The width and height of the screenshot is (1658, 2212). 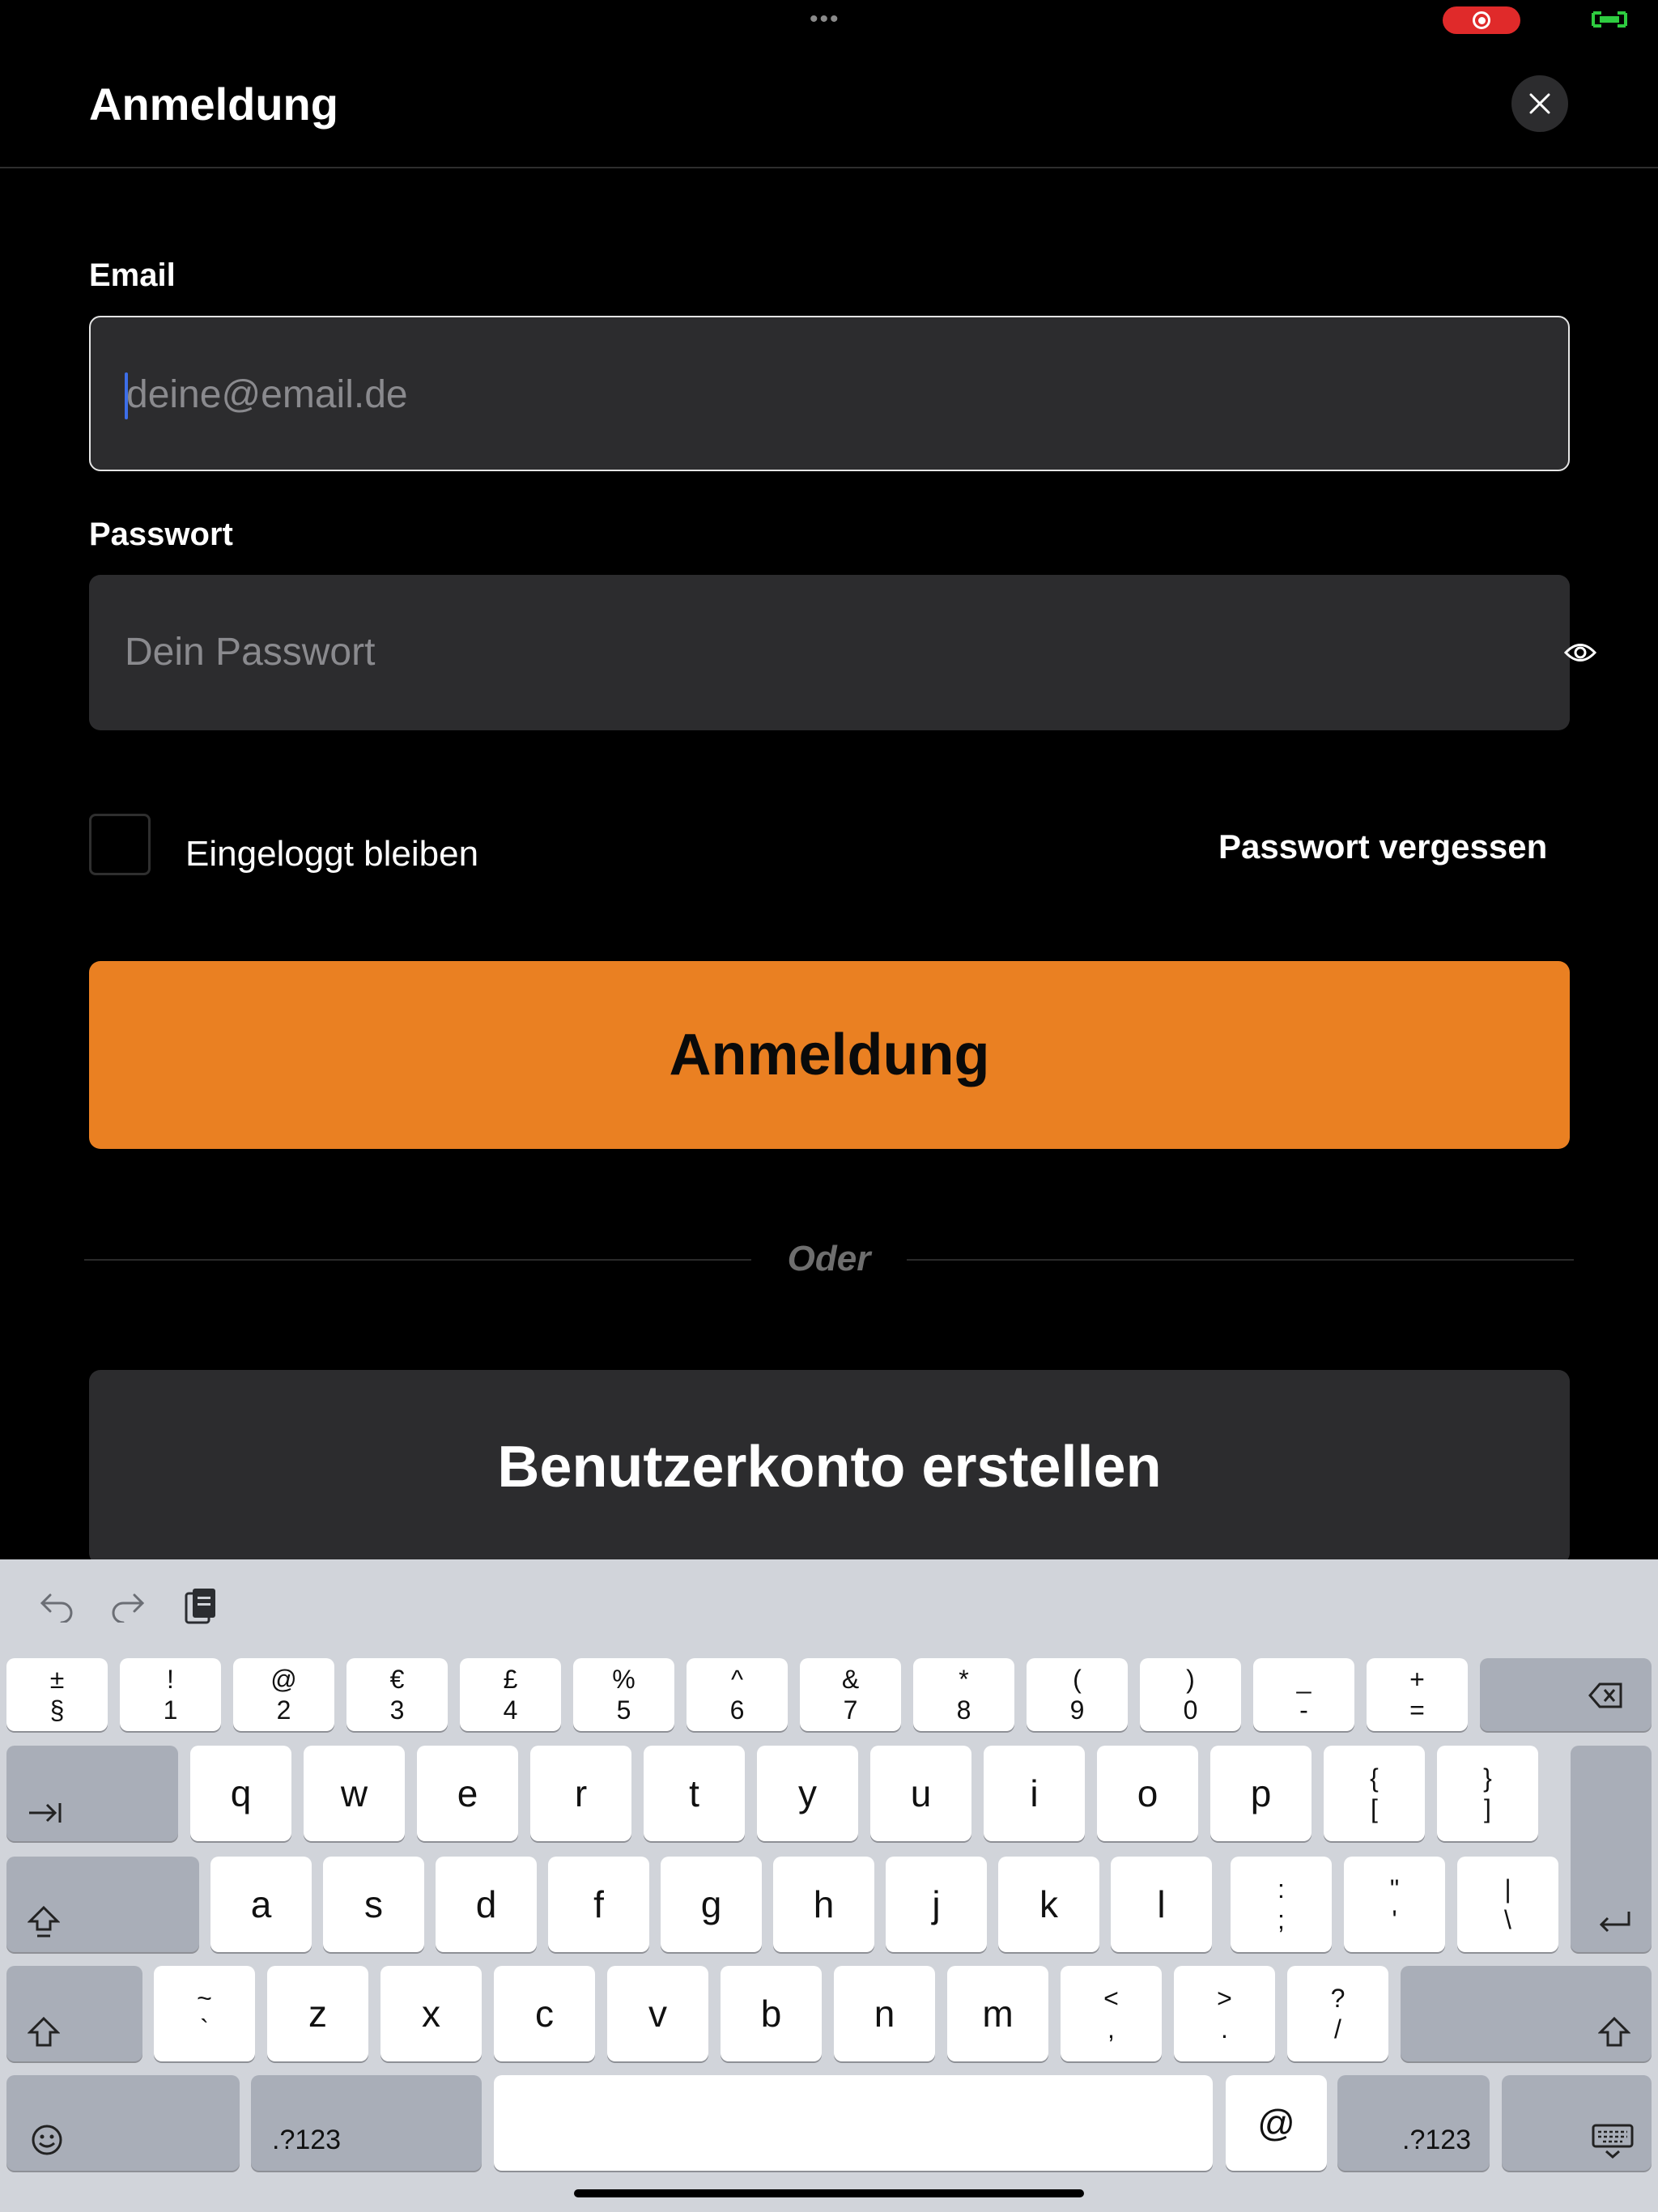 I want to click on modal-header: Anmeldung, so click(x=829, y=104).